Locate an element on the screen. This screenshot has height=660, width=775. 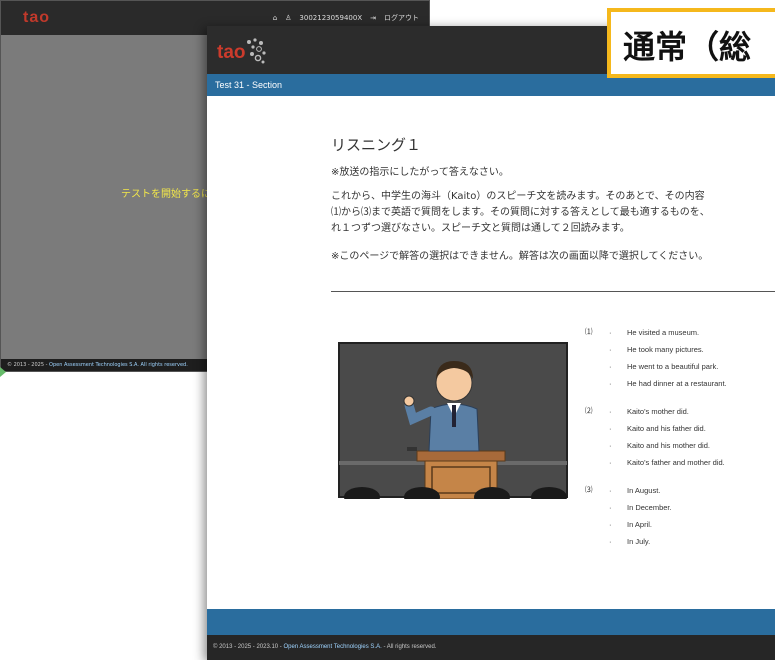
option-item: · He had dinner at a restaurant. is located at coordinates (668, 383).